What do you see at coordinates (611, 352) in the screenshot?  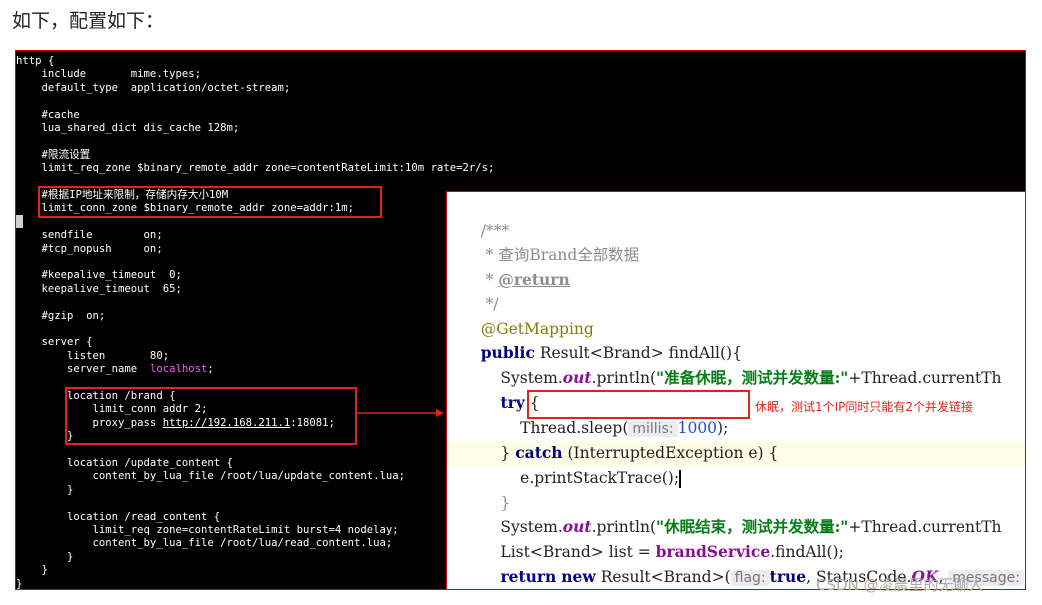 I see `code-line-method-signature: public Result<Brand> findAll(){` at bounding box center [611, 352].